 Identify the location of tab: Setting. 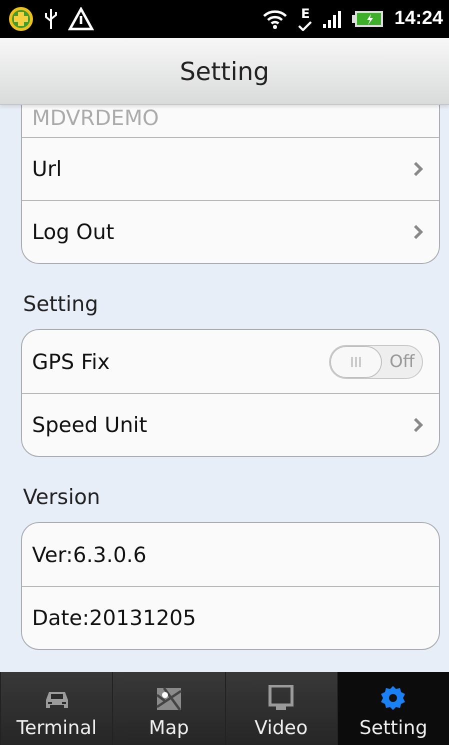
(392, 708).